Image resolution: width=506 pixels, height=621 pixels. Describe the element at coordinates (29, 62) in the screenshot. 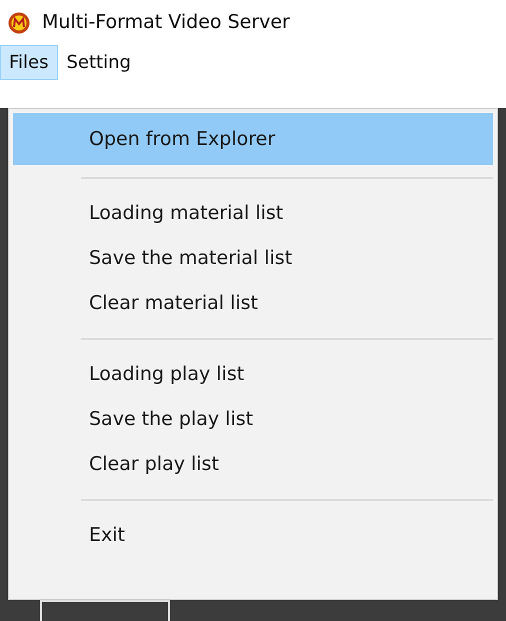

I see `menu-bar-item: Files` at that location.